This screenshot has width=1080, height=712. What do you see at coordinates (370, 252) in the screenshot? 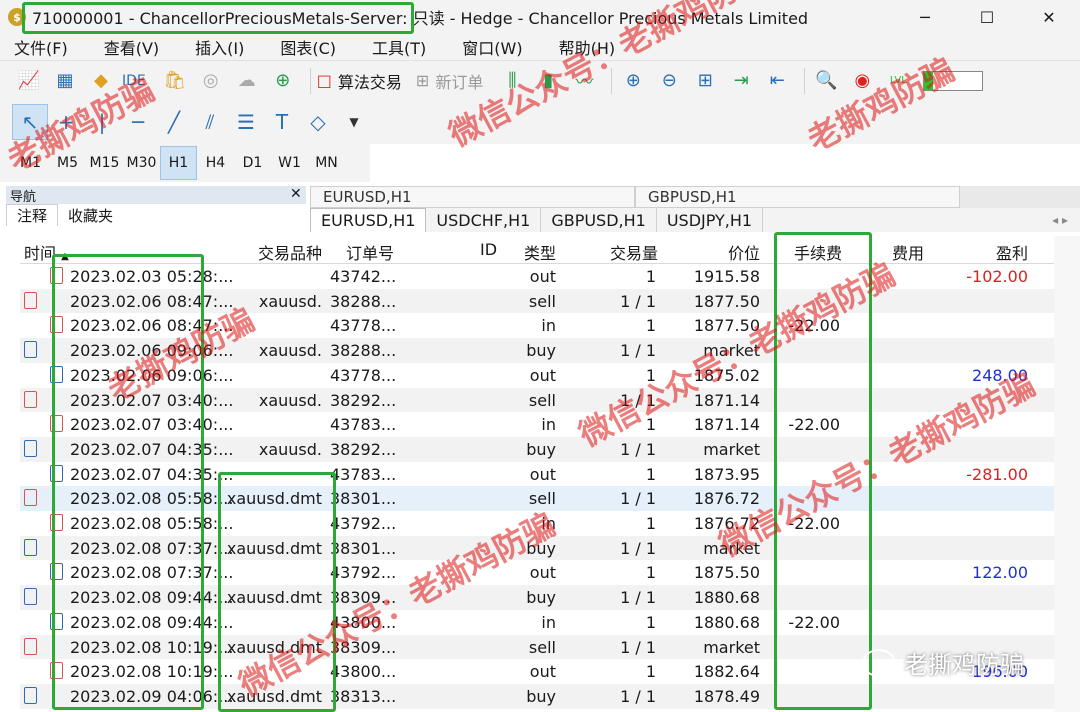
I see `col-order: 订单号` at bounding box center [370, 252].